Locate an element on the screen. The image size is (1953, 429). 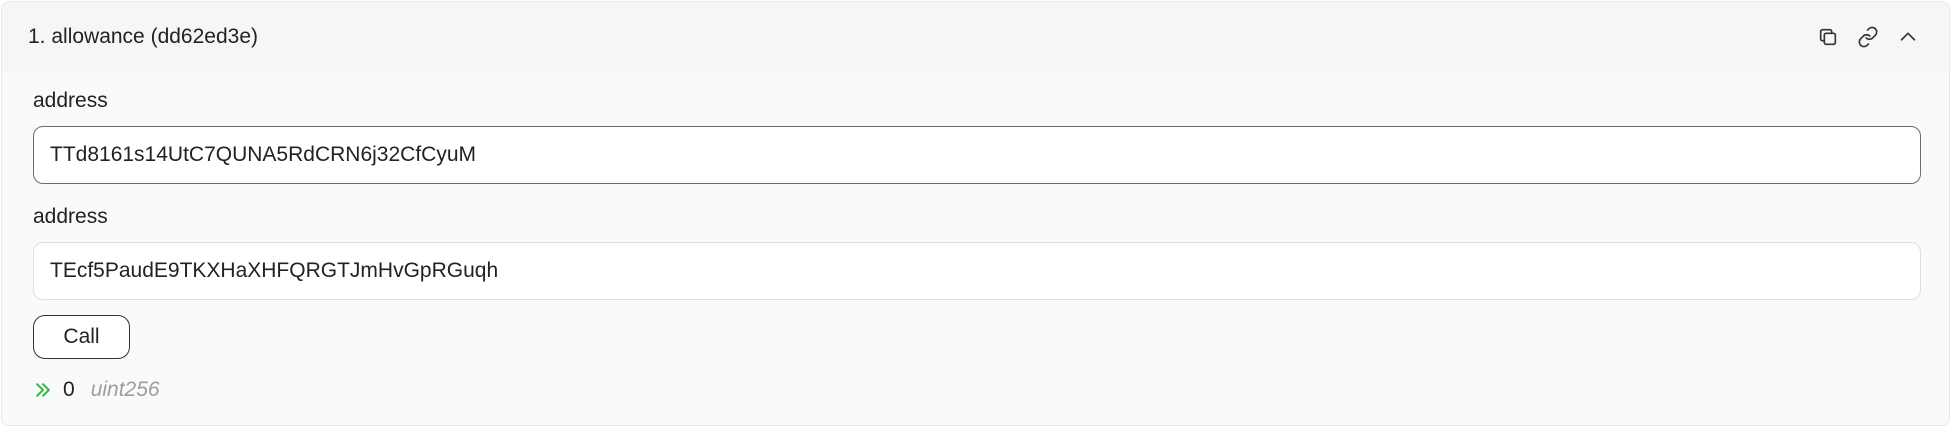
address-label-1: address is located at coordinates (70, 100).